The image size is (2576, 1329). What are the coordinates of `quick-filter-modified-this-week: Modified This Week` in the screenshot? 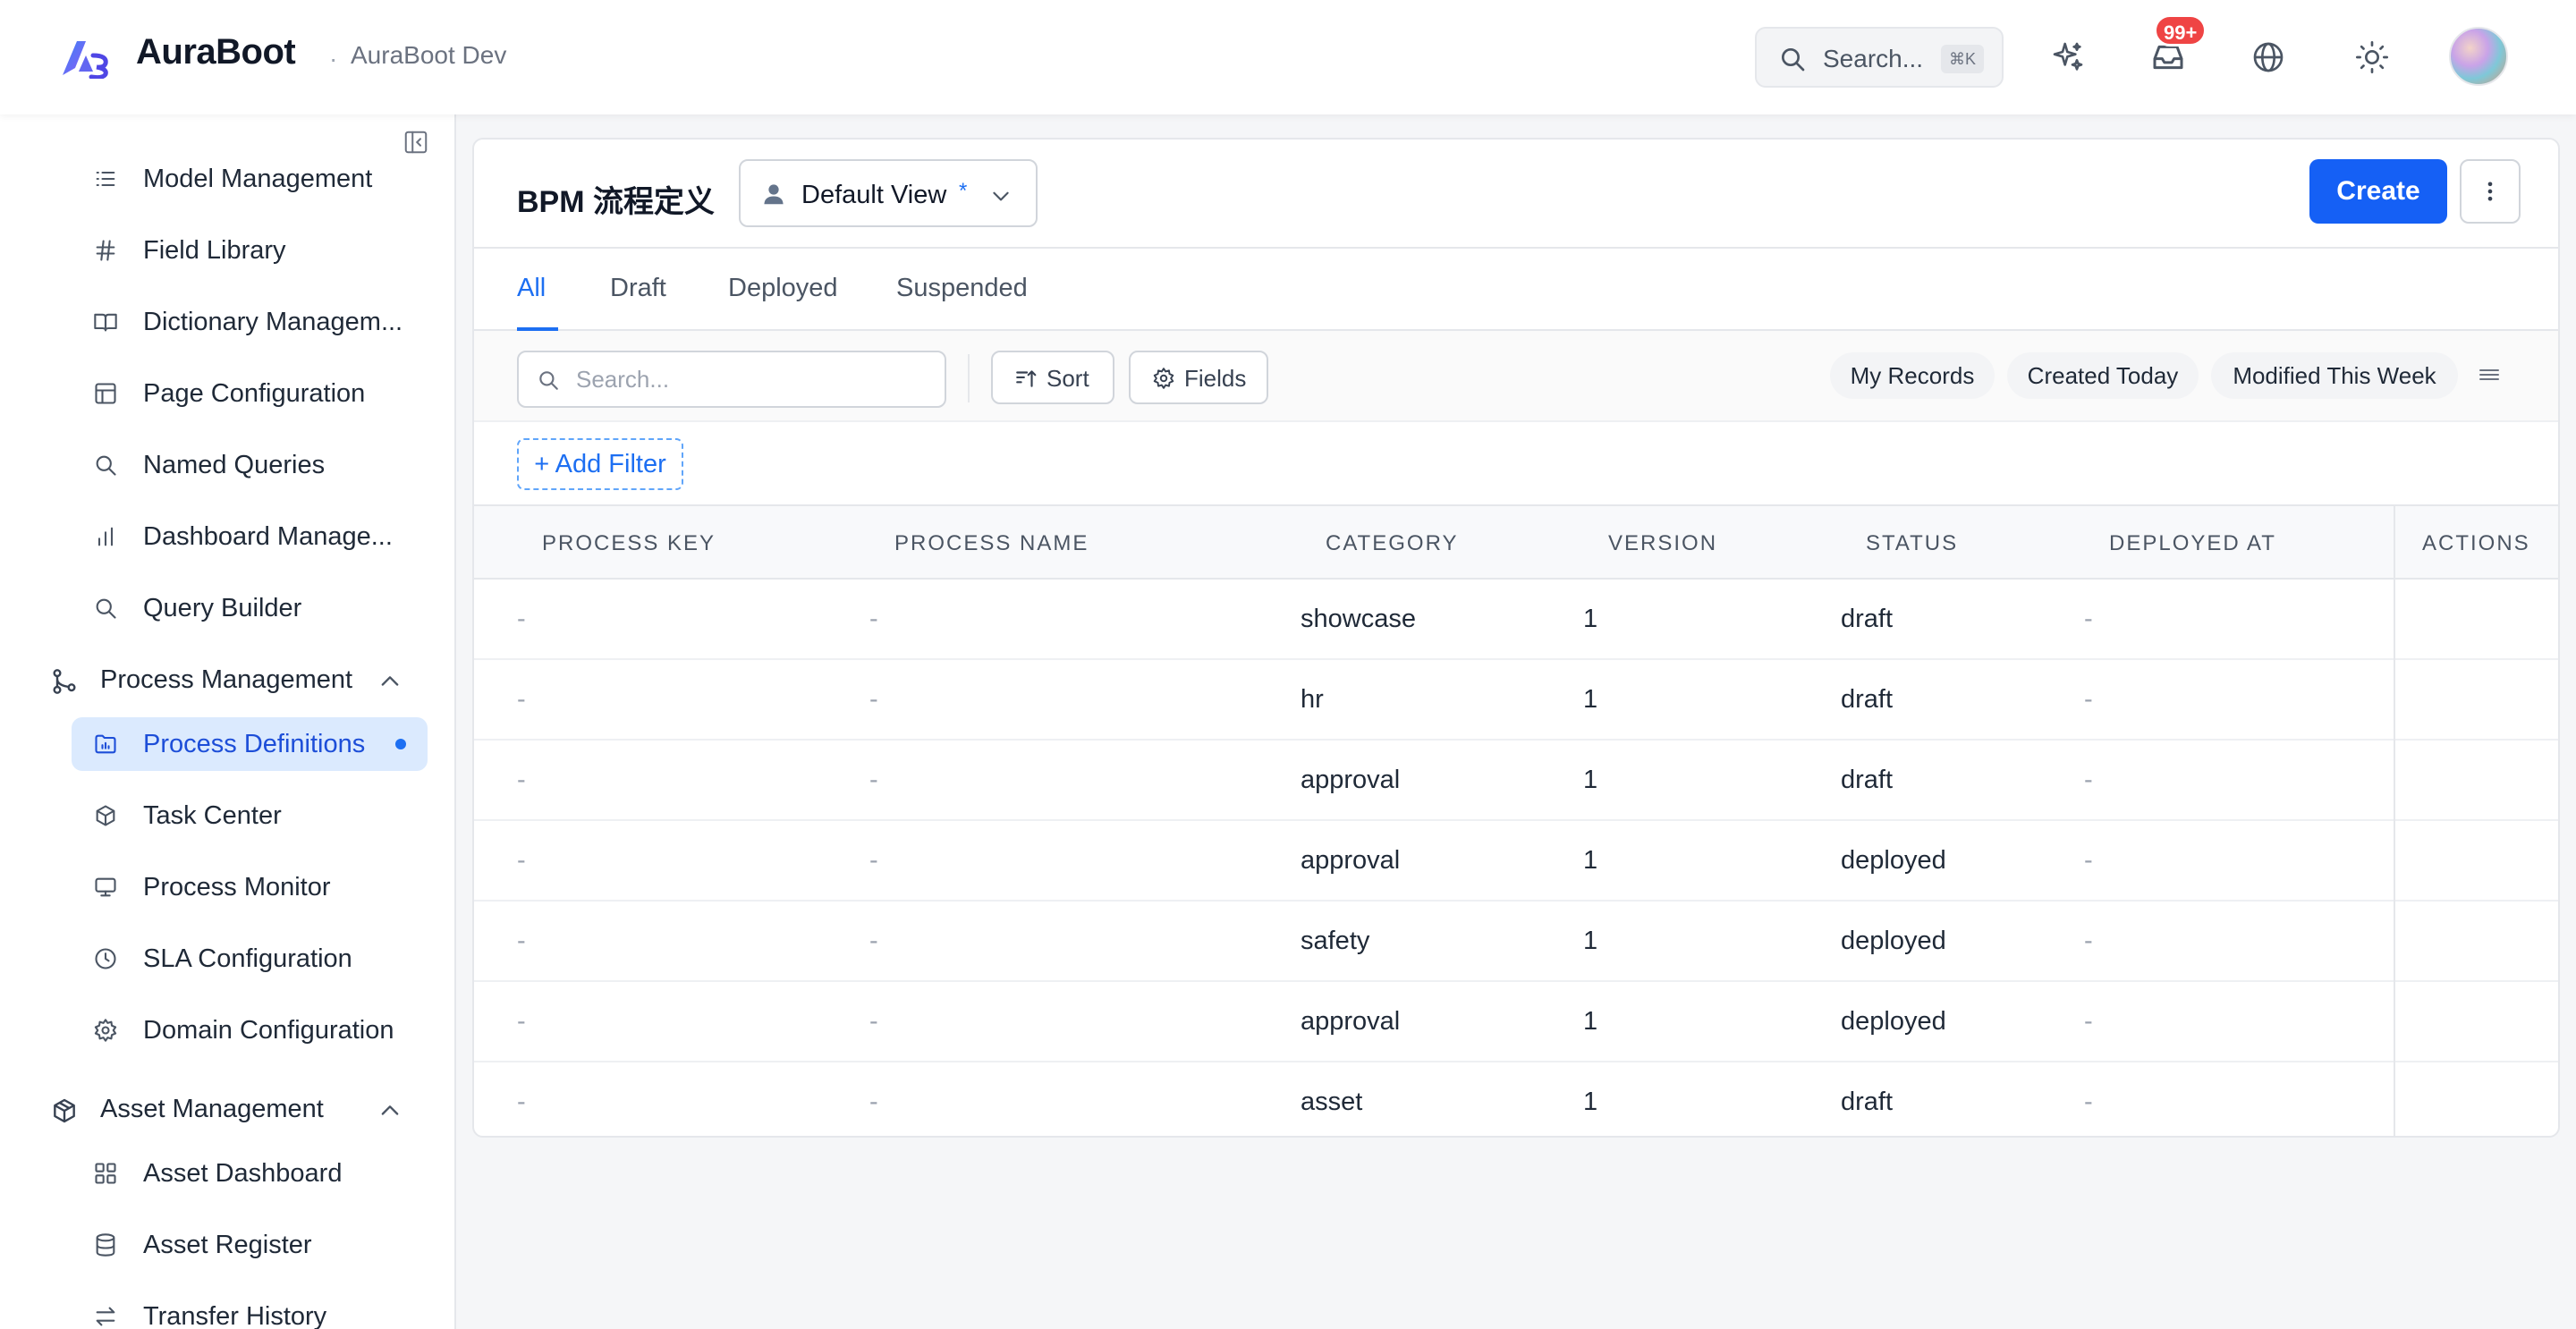 It's located at (2334, 375).